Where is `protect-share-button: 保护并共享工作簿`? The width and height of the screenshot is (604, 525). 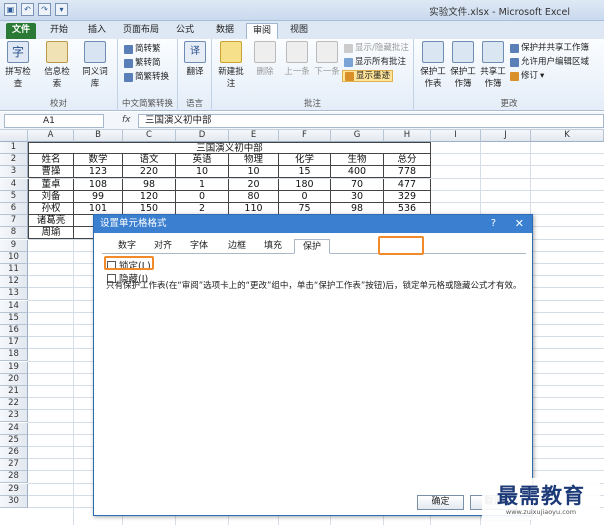
protect-share-button: 保护并共享工作簿 is located at coordinates (549, 48).